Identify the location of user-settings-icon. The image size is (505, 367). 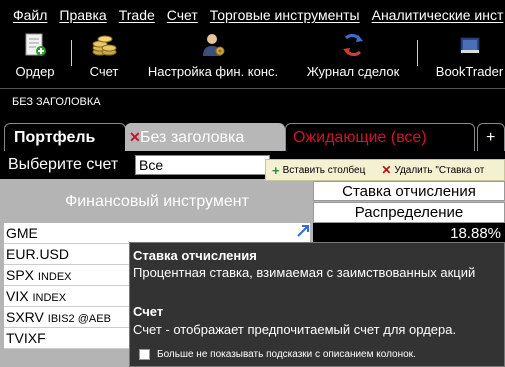
(214, 45).